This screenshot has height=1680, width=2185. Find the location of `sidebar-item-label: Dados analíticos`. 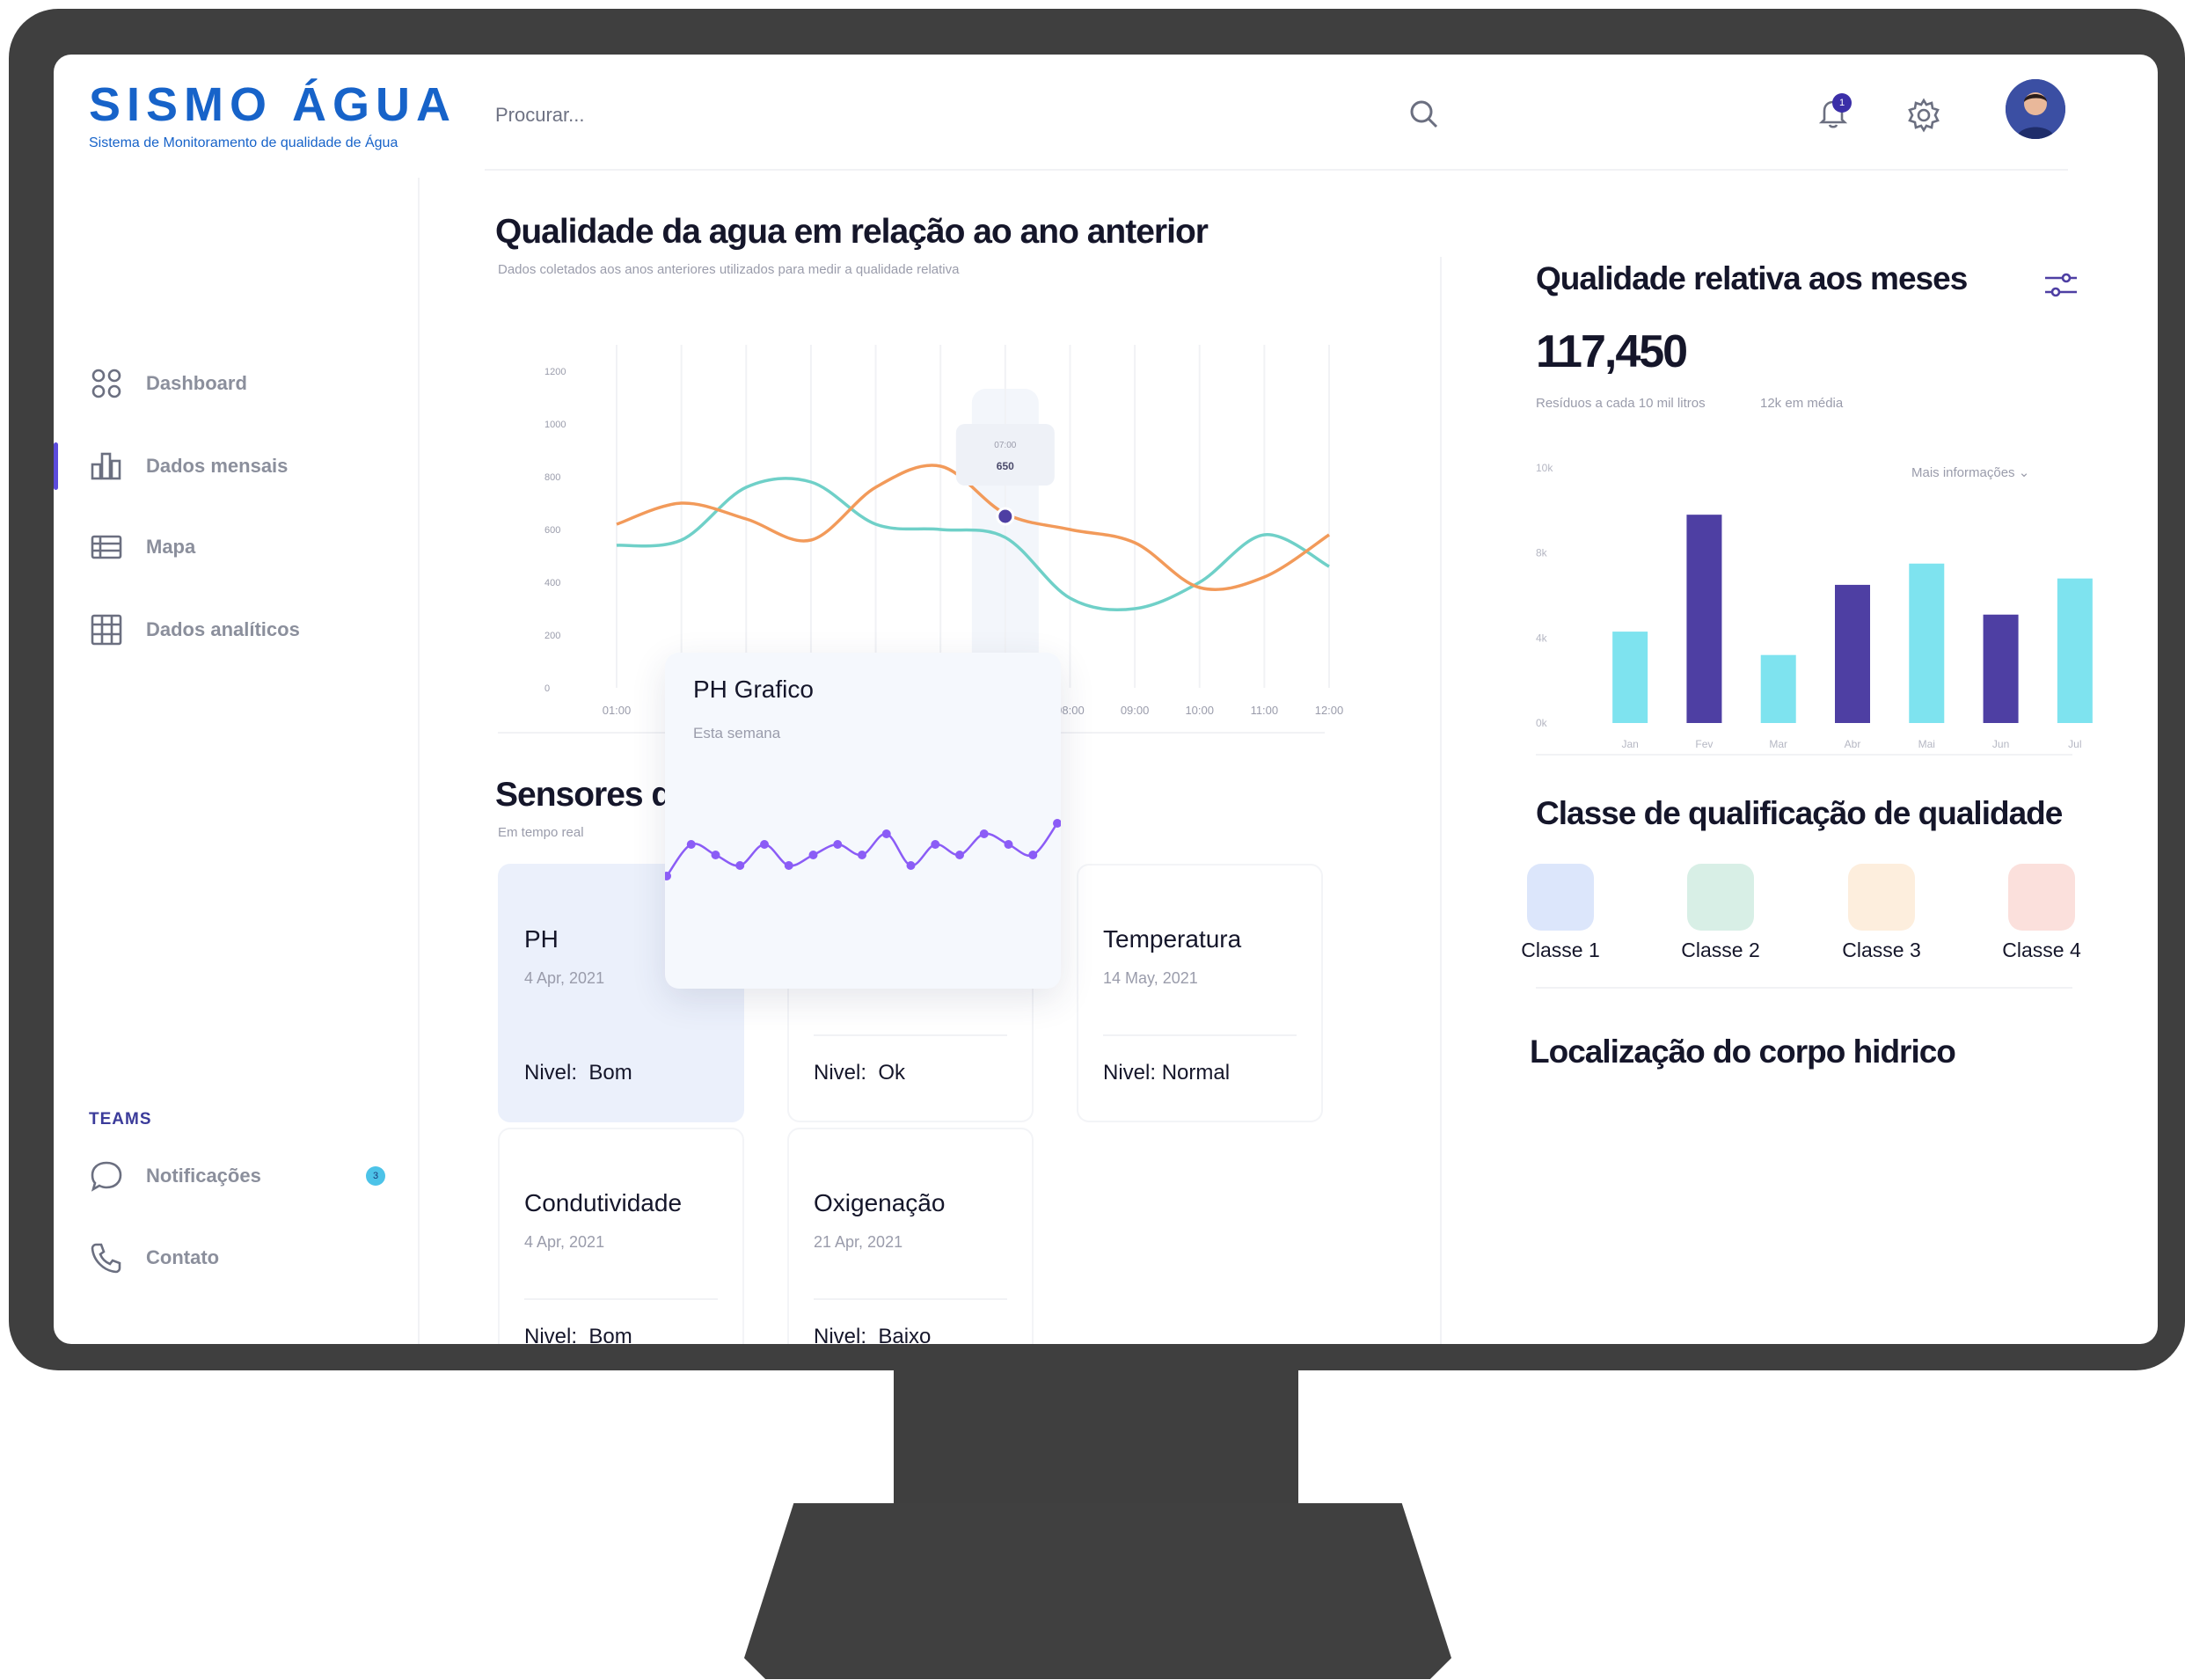

sidebar-item-label: Dados analíticos is located at coordinates (223, 629).